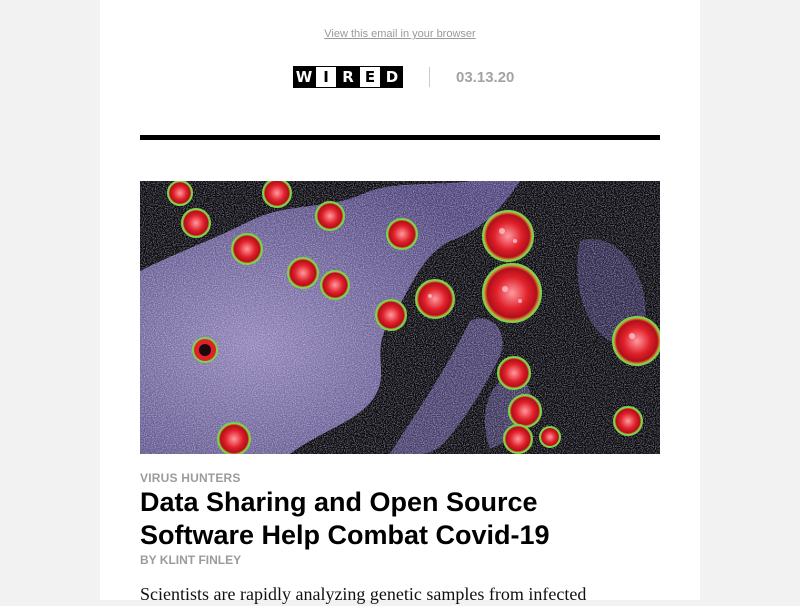  I want to click on logo-letter-d: D, so click(392, 77).